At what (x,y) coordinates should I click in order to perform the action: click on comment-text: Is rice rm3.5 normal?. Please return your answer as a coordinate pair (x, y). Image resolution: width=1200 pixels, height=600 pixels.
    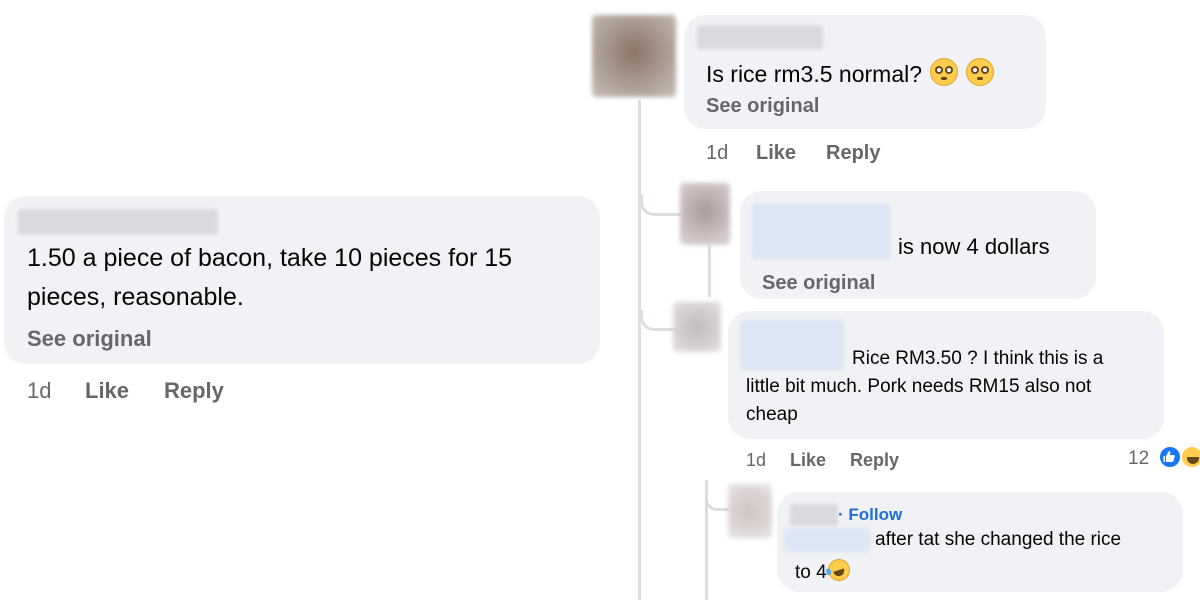
    Looking at the image, I should click on (850, 73).